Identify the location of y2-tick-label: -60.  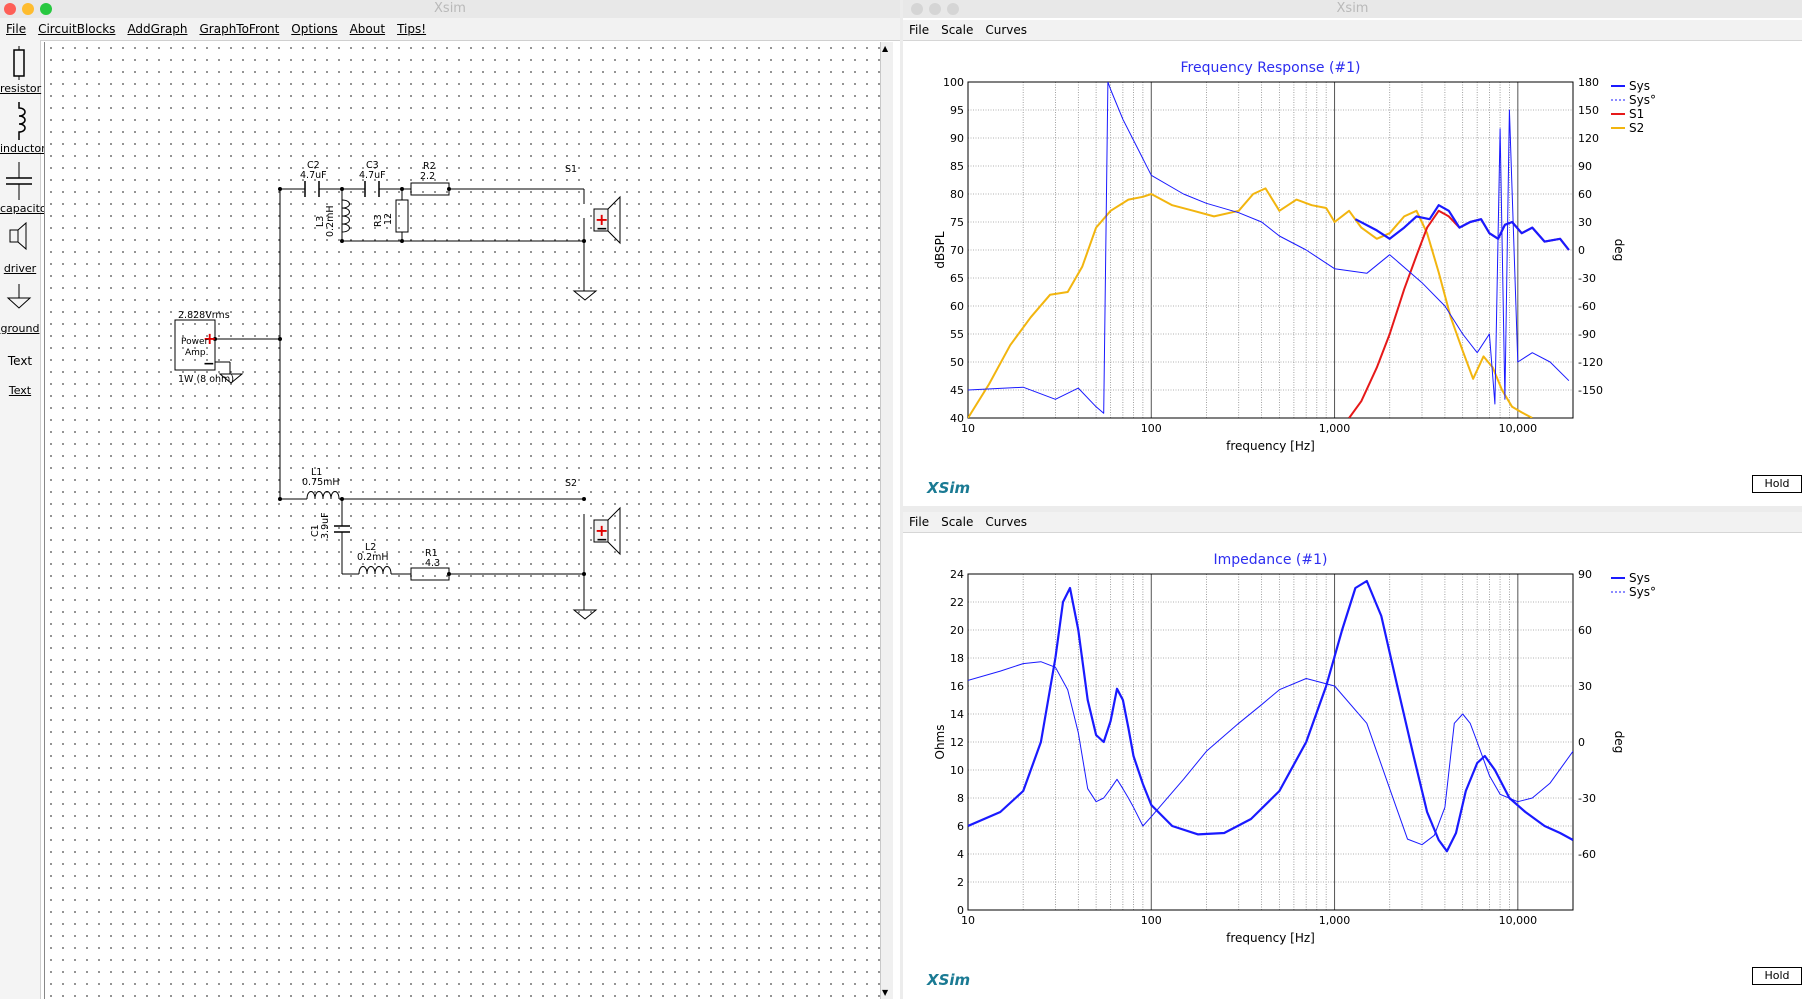
(1587, 854).